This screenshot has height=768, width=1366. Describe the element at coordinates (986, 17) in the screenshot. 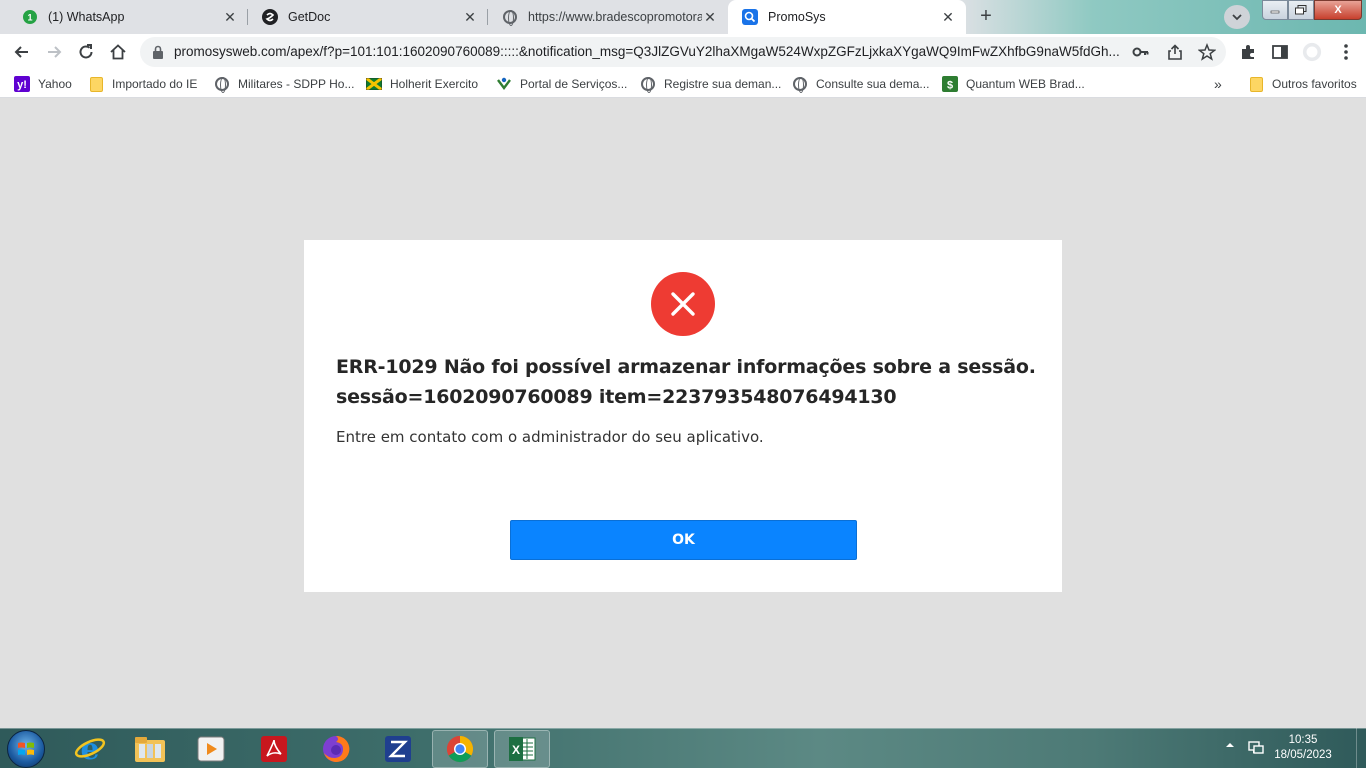

I see `new-tab-button: +` at that location.